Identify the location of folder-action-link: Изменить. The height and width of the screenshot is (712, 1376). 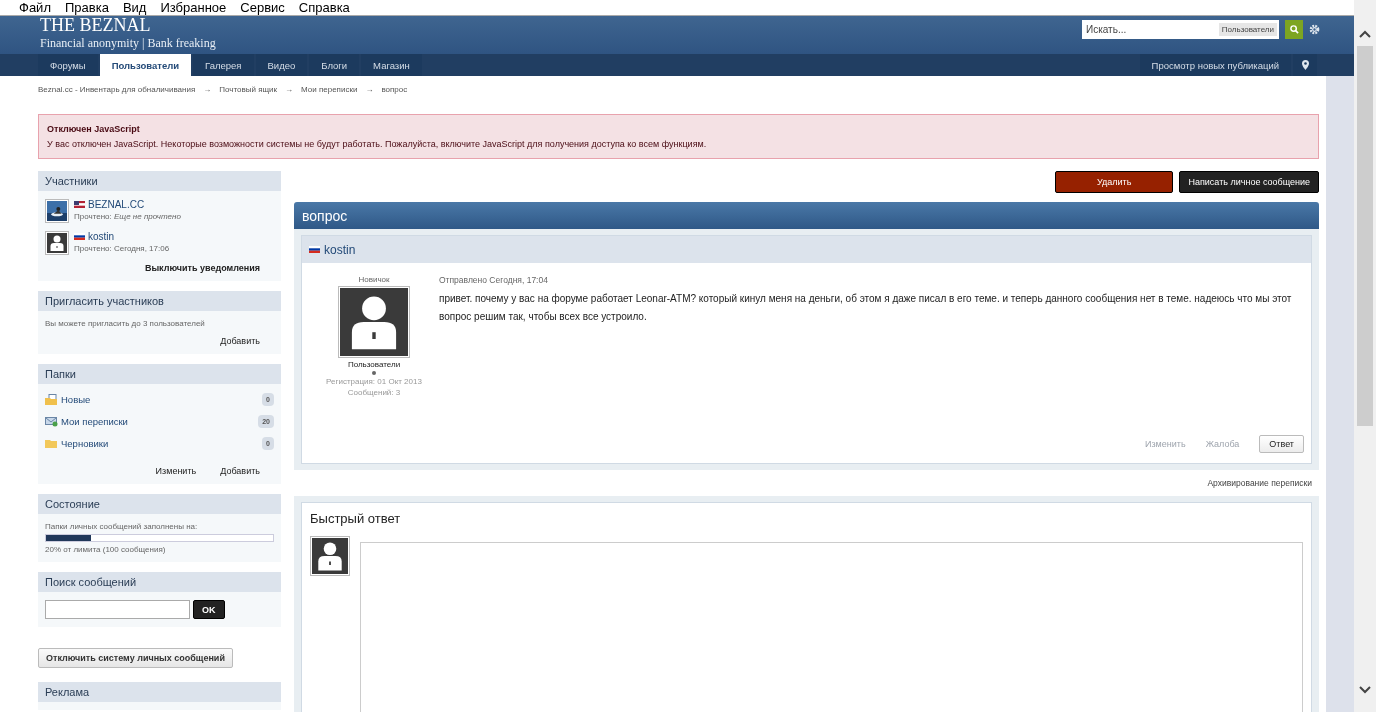
(176, 471).